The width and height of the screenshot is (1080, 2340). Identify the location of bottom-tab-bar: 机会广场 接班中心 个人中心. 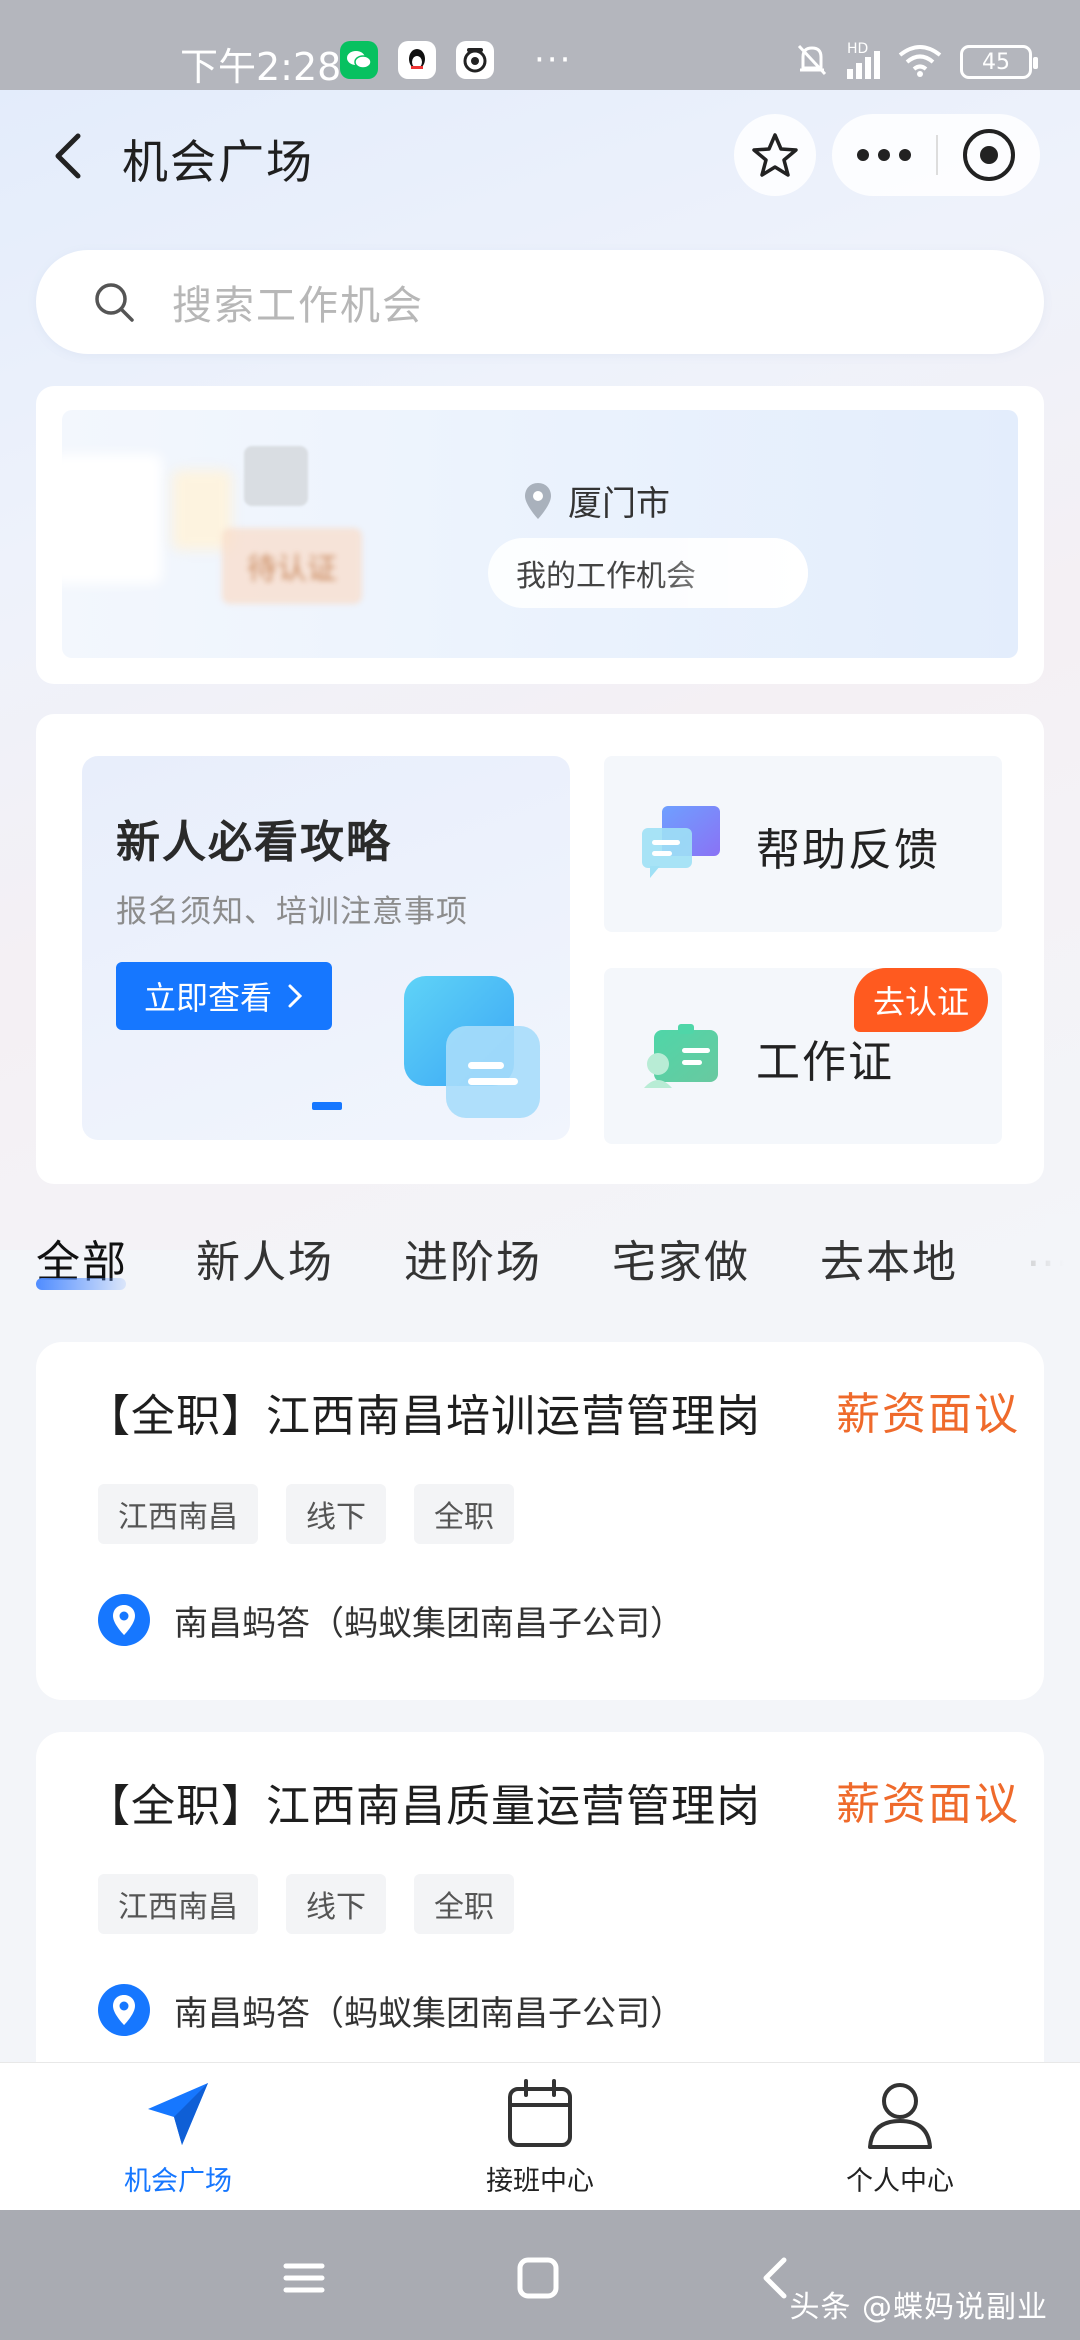
(540, 2136).